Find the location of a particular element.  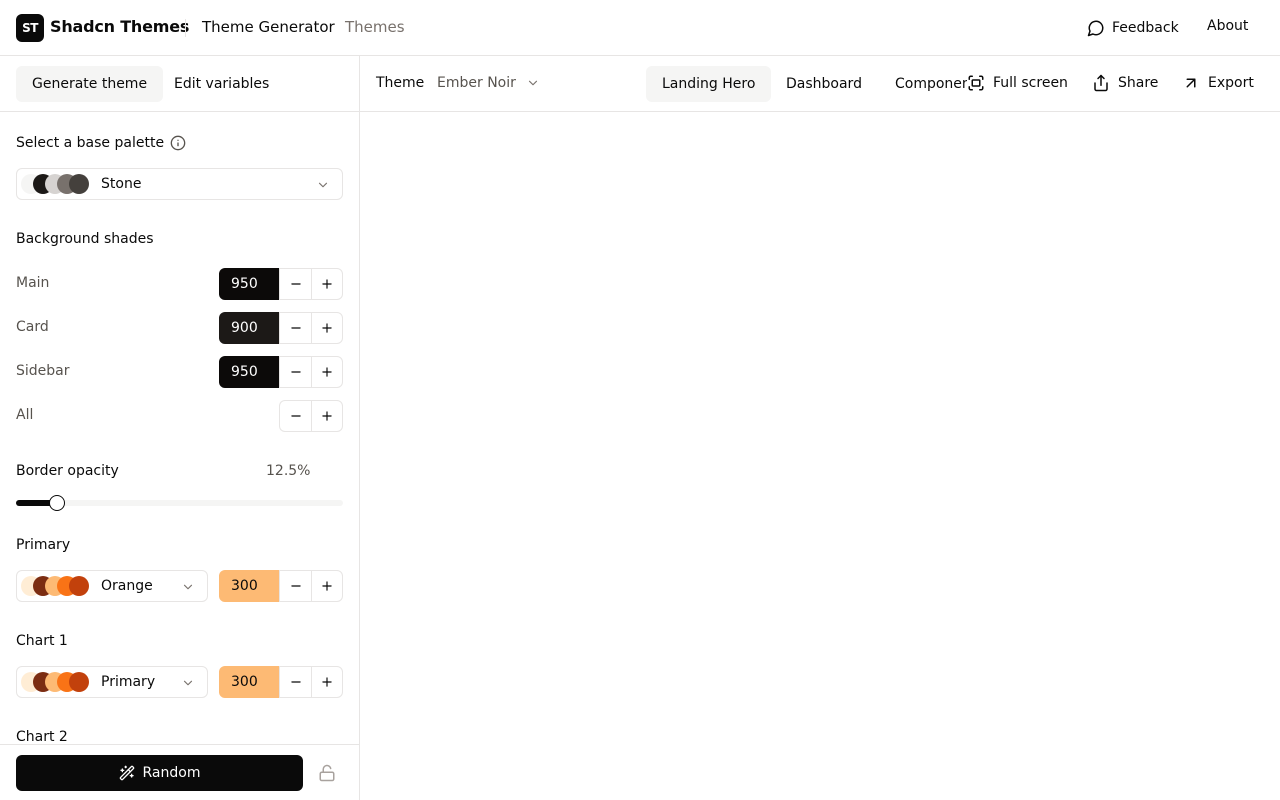

primary-palette-select: Orange is located at coordinates (112, 586).